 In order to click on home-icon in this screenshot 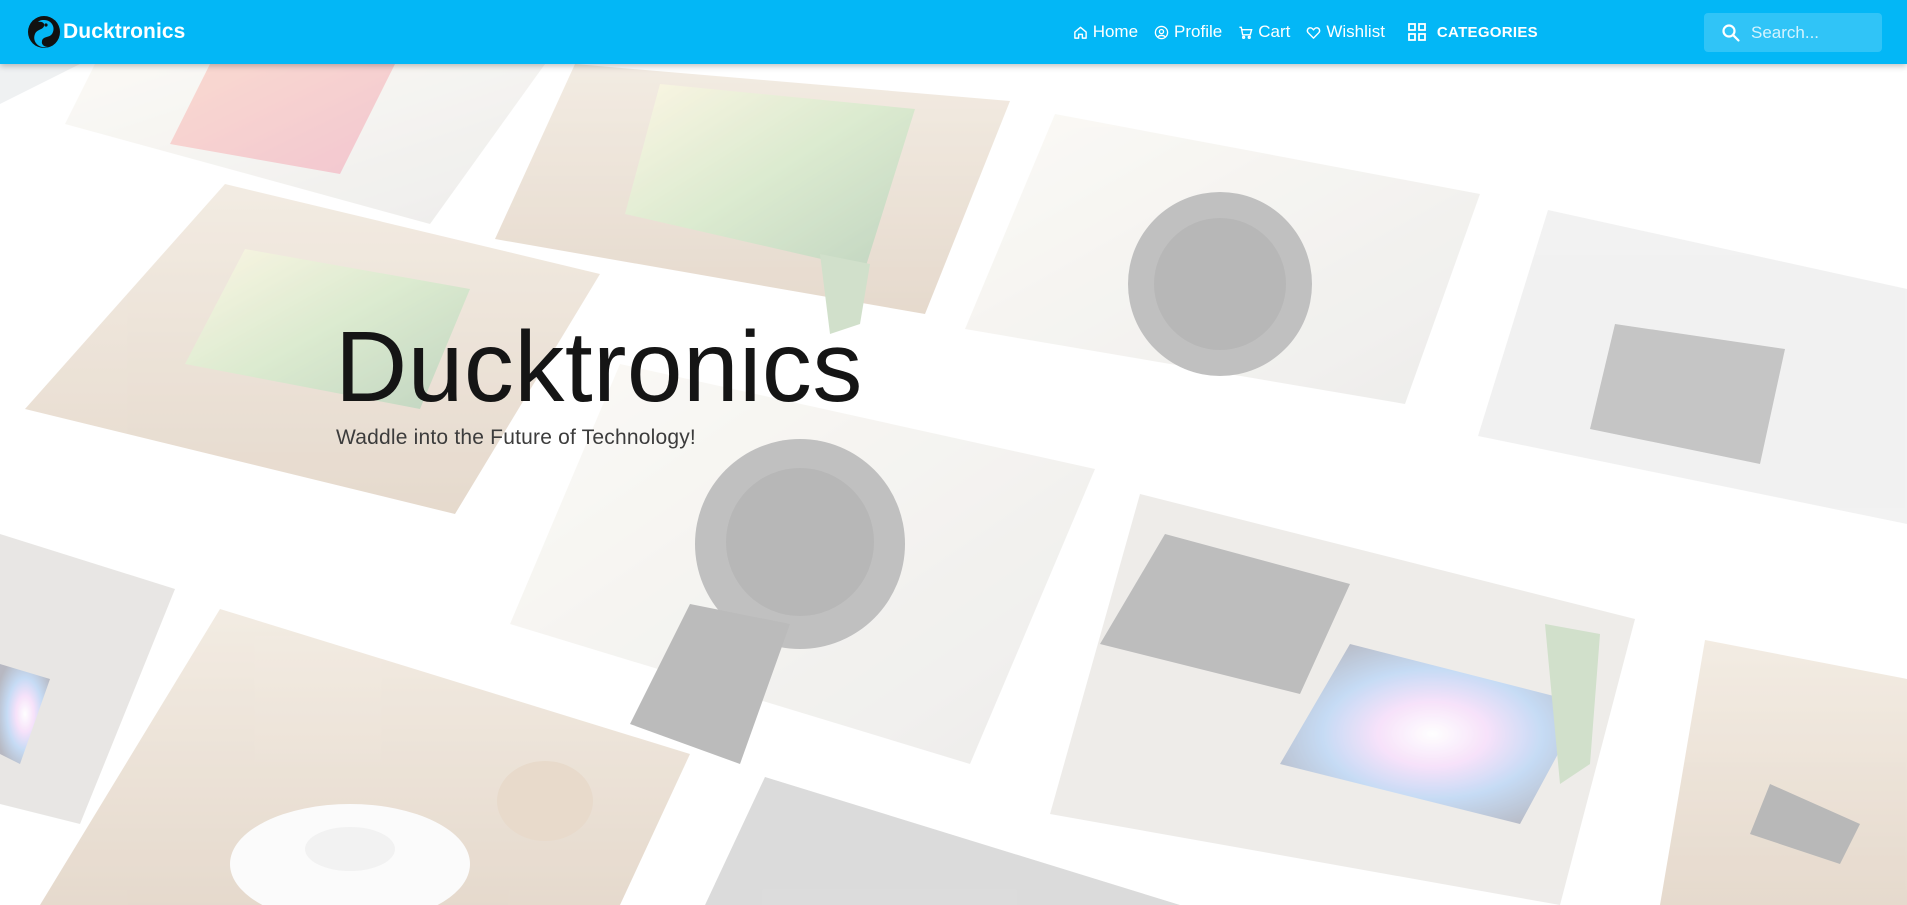, I will do `click(1080, 32)`.